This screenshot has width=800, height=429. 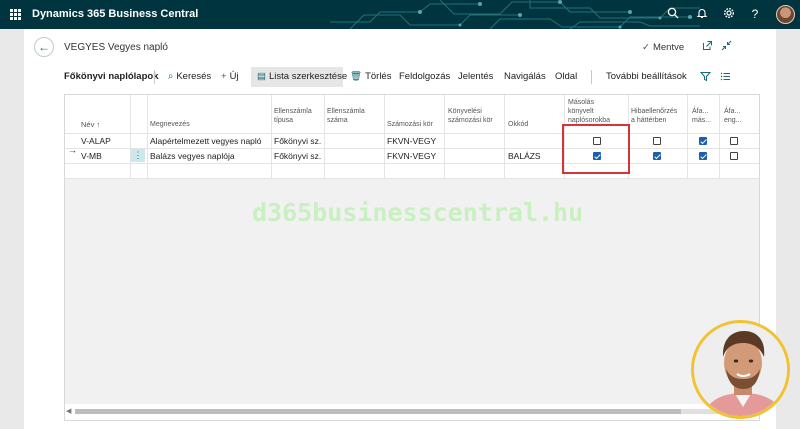 I want to click on current-row-arrow-icon: →, so click(x=72, y=150).